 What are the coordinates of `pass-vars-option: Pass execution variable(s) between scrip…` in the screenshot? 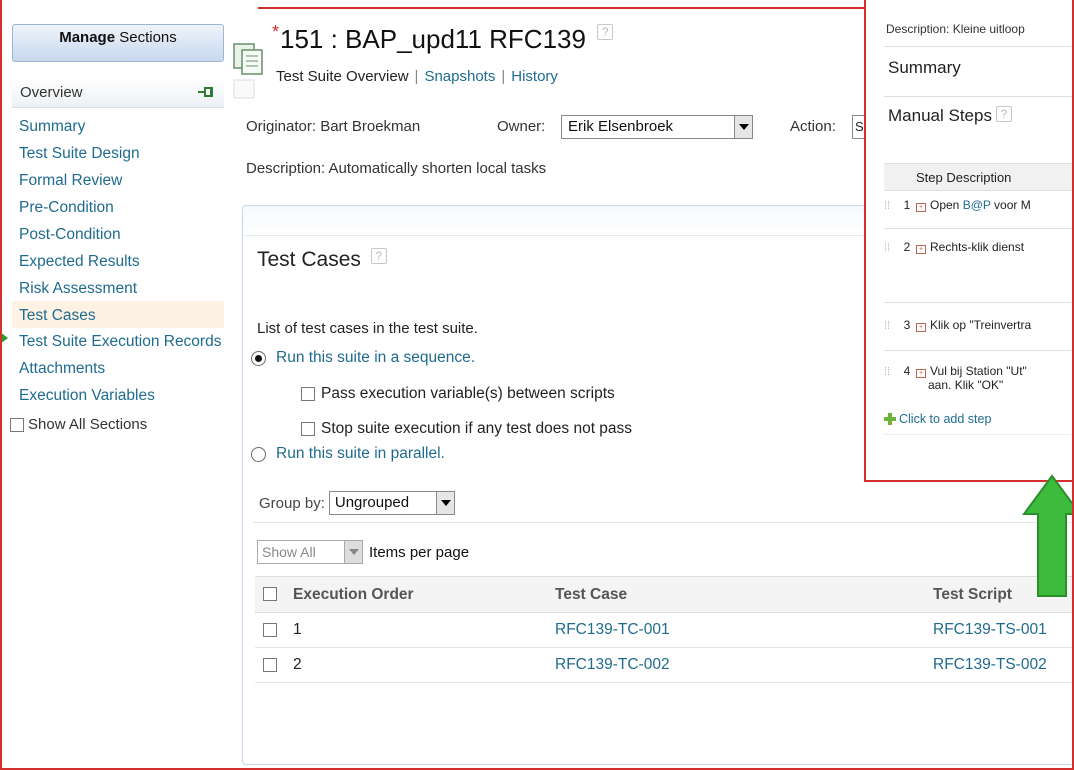 It's located at (458, 394).